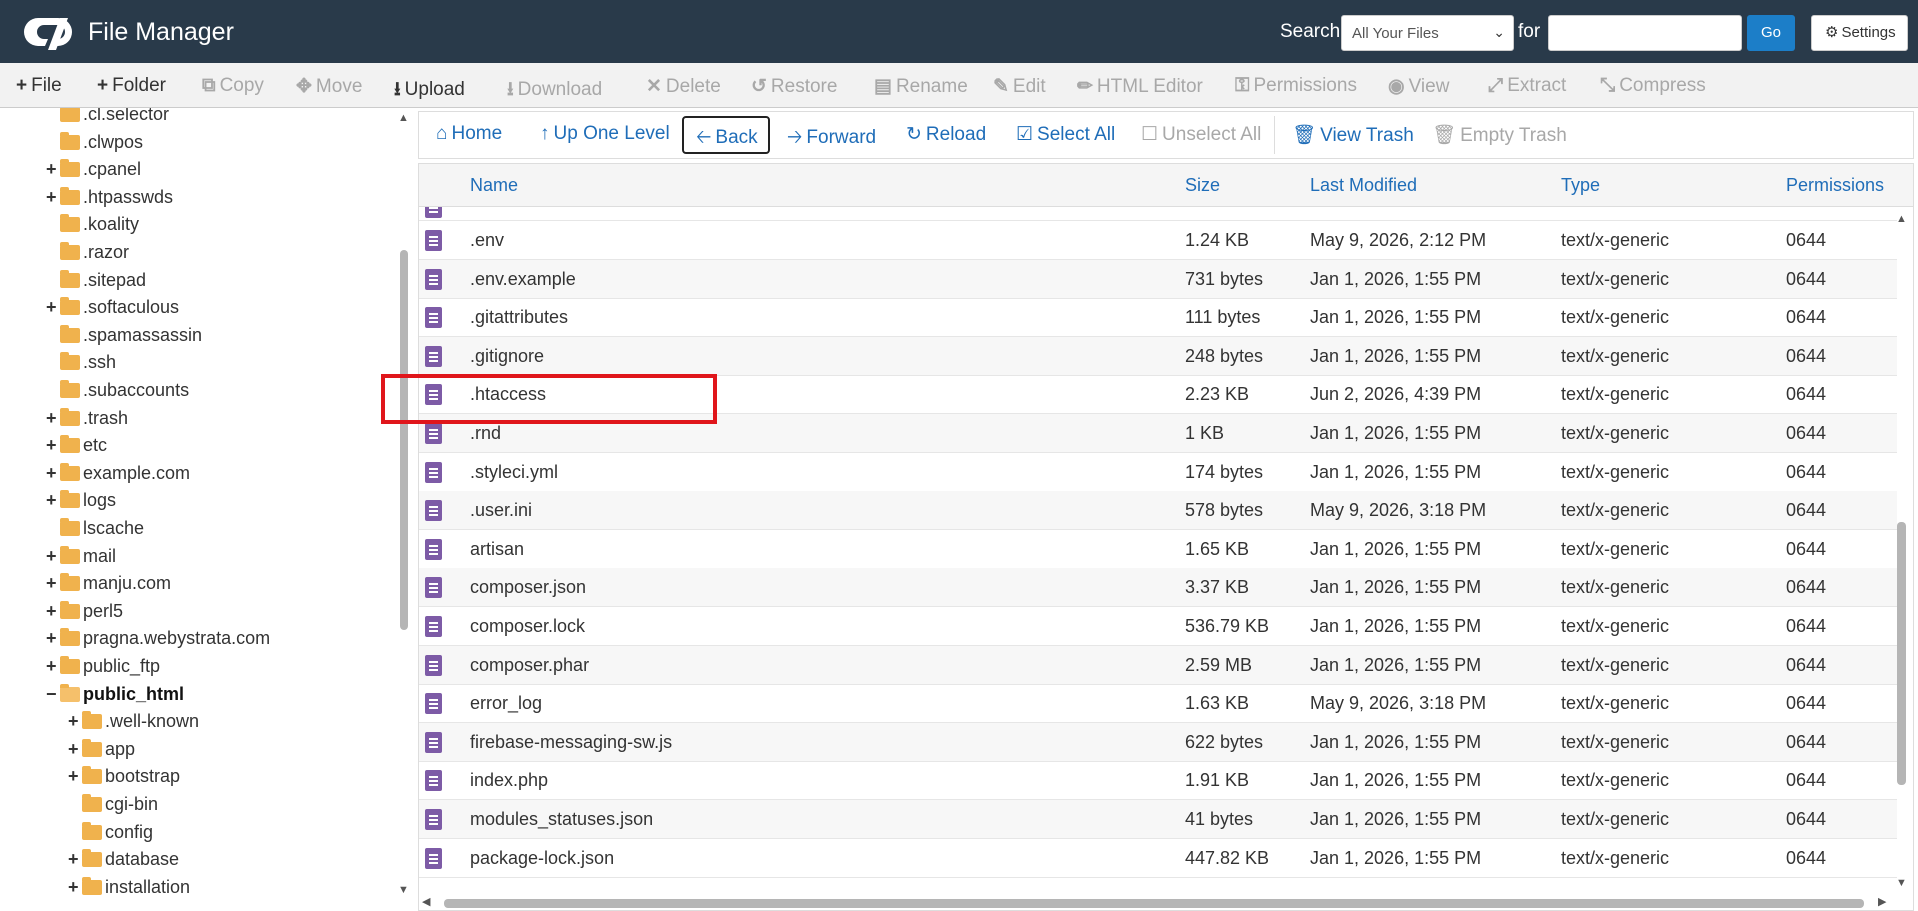 This screenshot has width=1918, height=911. Describe the element at coordinates (329, 86) in the screenshot. I see `move-button: ✥ Move` at that location.